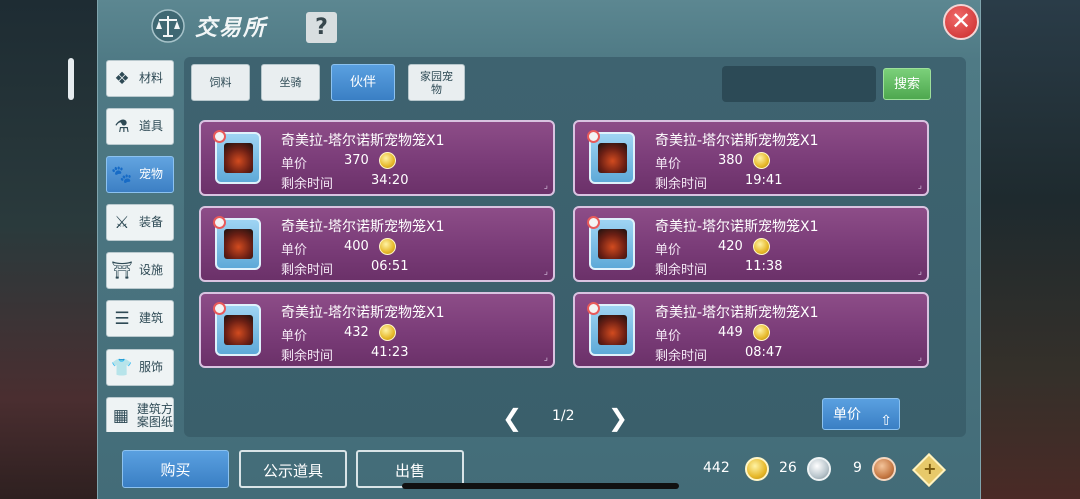 This screenshot has width=1080, height=499. What do you see at coordinates (71, 79) in the screenshot?
I see `game-hud-indicator` at bounding box center [71, 79].